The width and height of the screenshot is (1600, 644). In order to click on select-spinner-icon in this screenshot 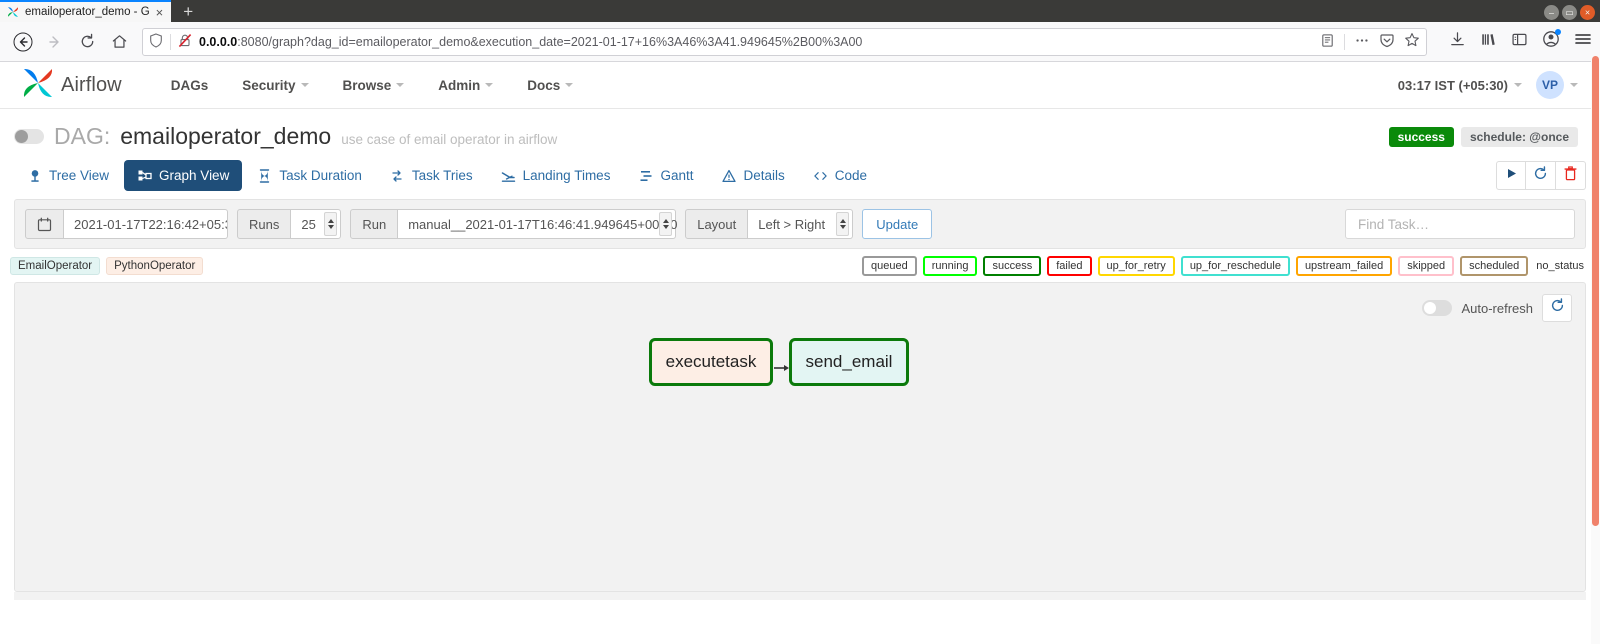, I will do `click(843, 224)`.